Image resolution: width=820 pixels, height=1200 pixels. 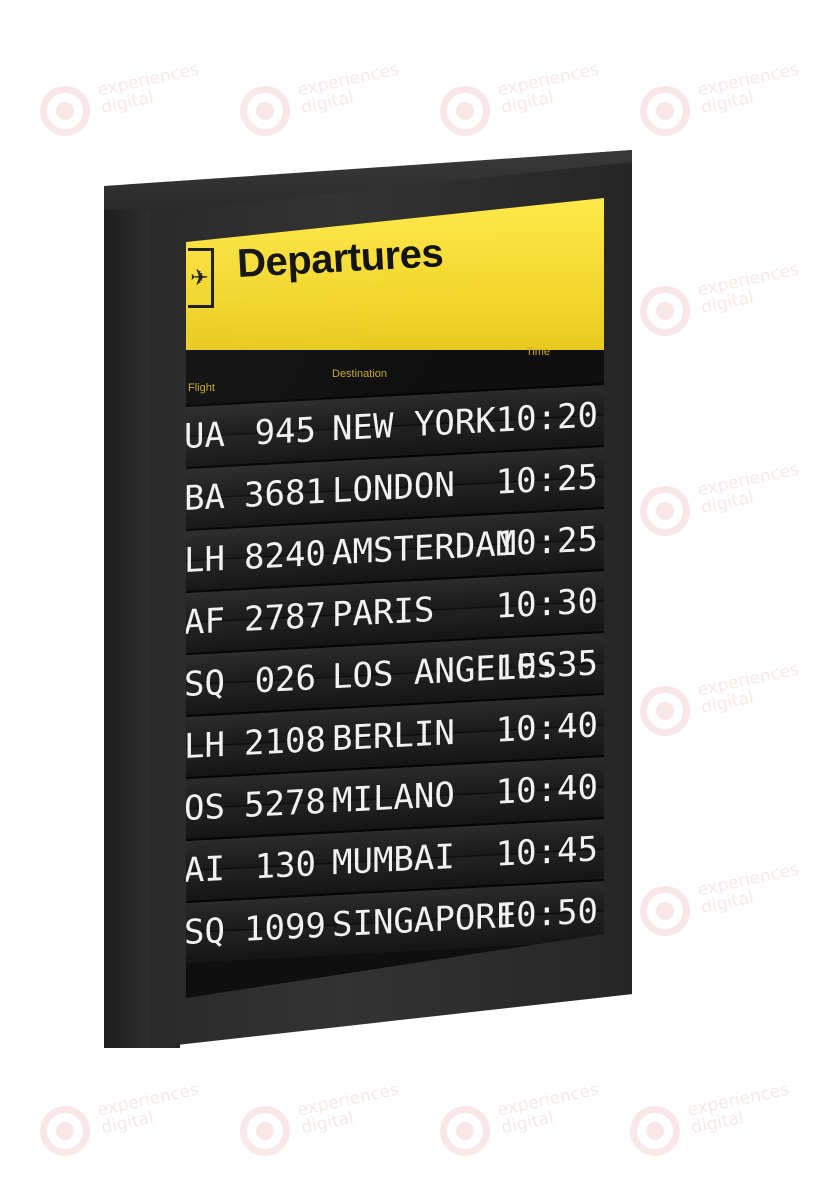 What do you see at coordinates (201, 278) in the screenshot?
I see `plane-icon: ✈` at bounding box center [201, 278].